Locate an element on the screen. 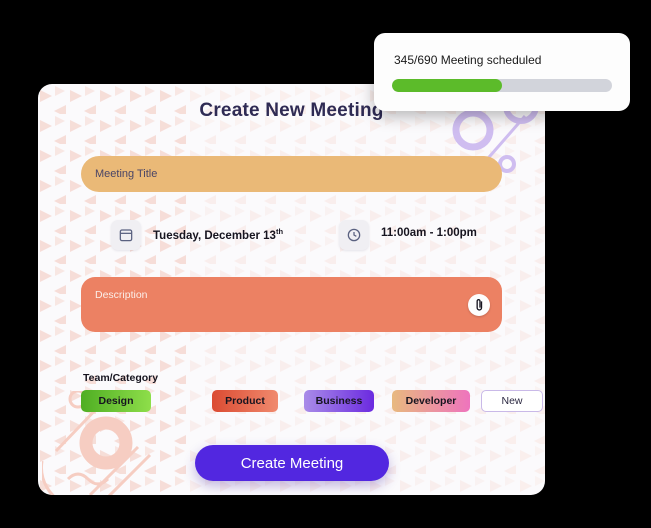 The image size is (651, 528). tag-developer: Developer is located at coordinates (431, 401).